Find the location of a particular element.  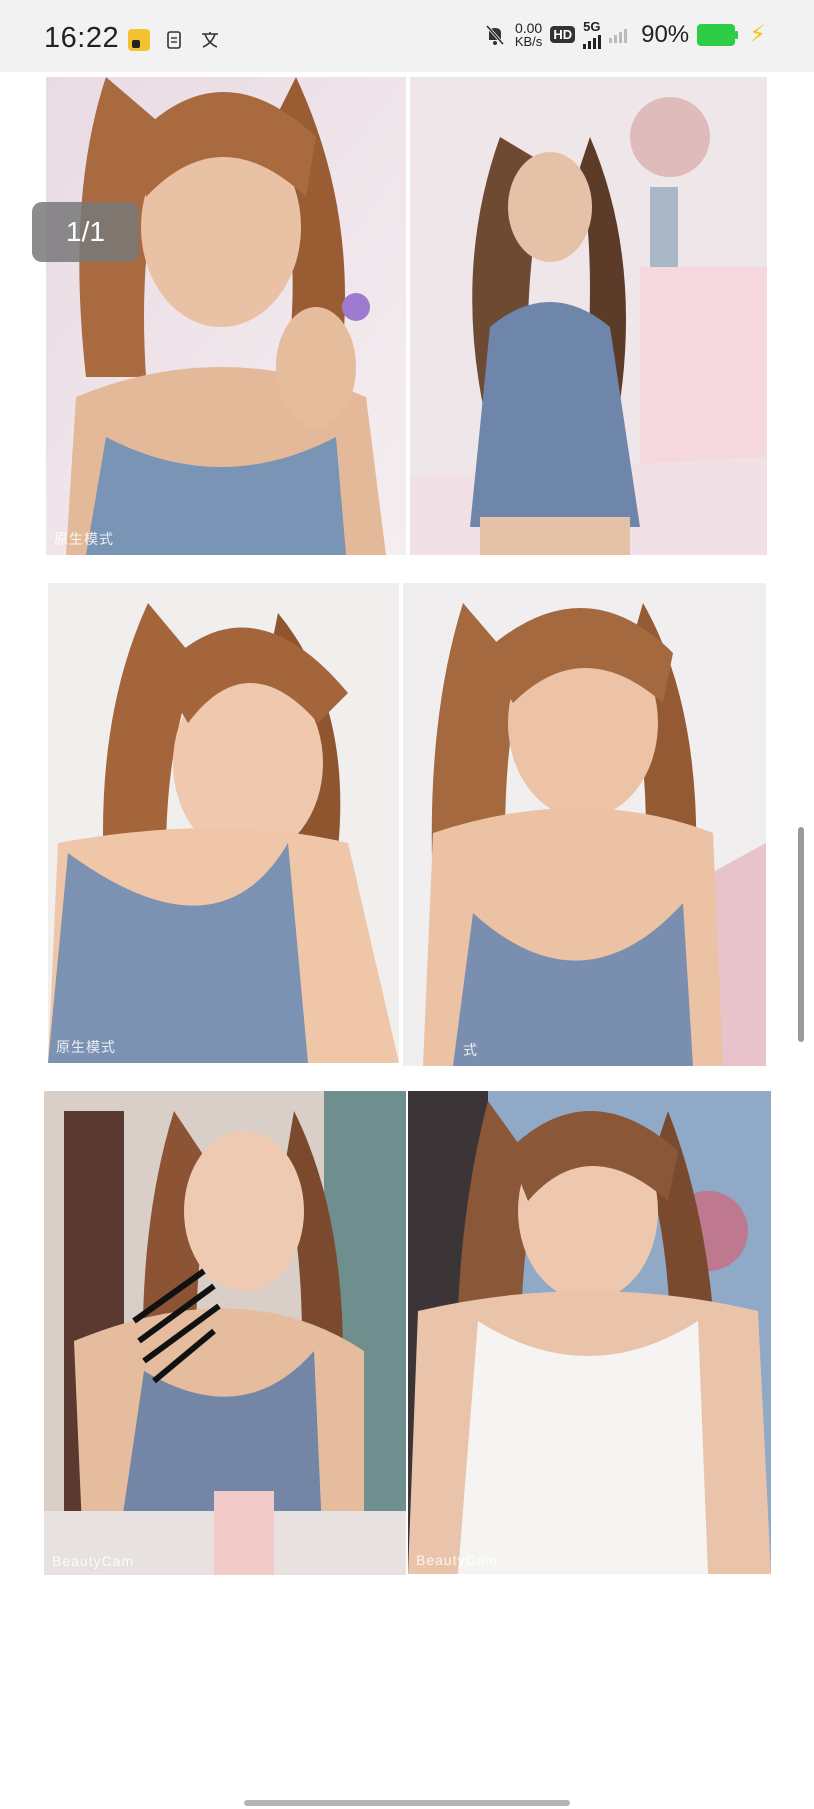

photo-5: BeautyCam is located at coordinates (225, 1333).